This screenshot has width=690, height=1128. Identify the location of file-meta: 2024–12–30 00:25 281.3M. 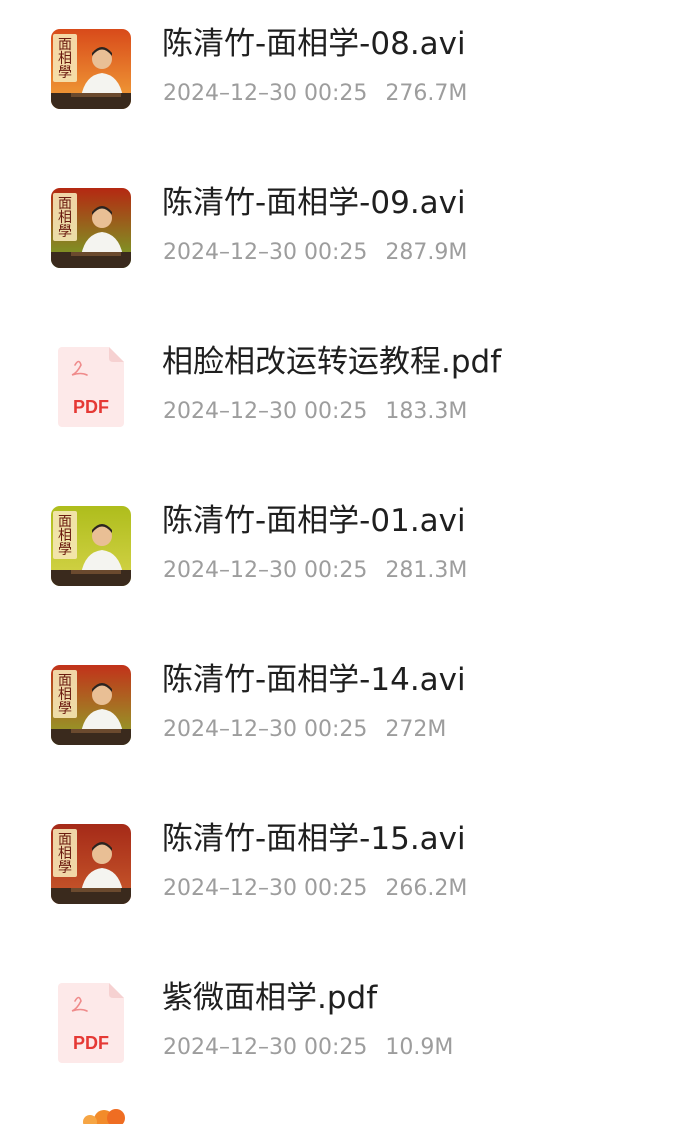
(315, 571).